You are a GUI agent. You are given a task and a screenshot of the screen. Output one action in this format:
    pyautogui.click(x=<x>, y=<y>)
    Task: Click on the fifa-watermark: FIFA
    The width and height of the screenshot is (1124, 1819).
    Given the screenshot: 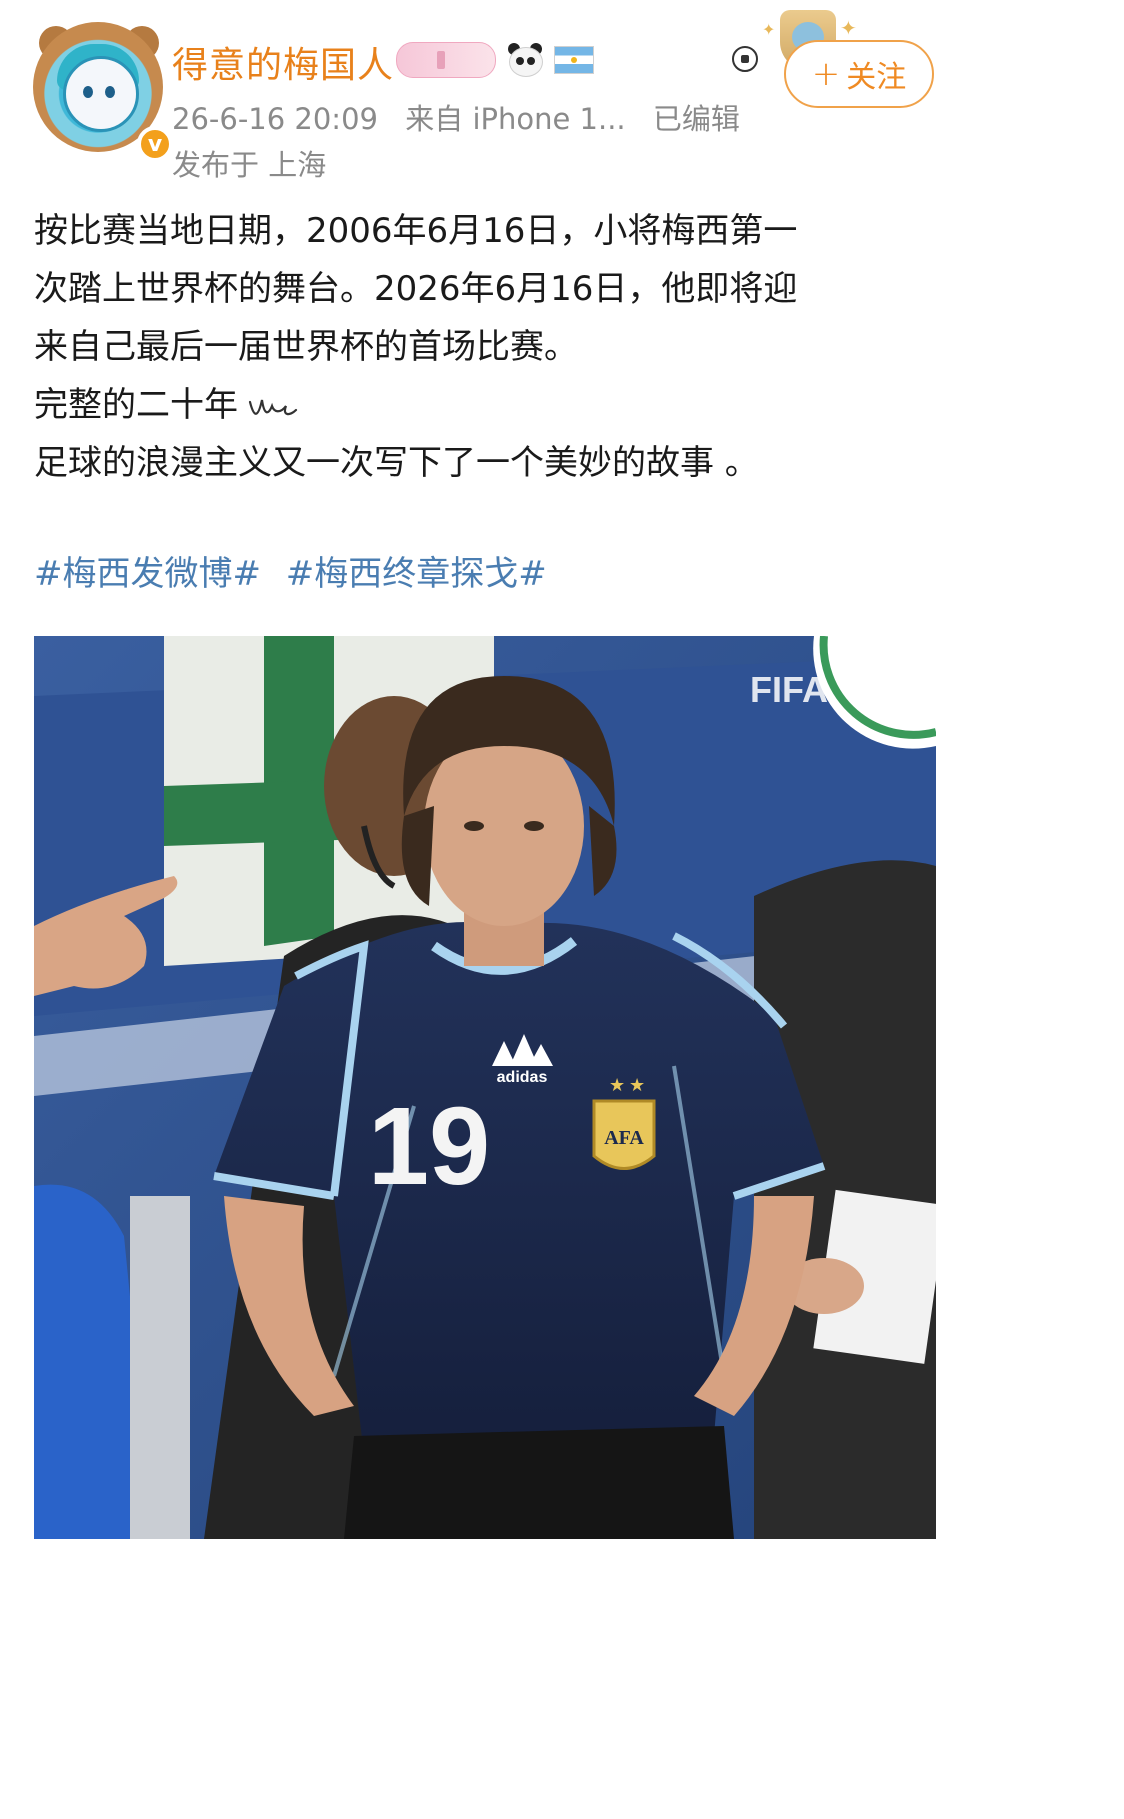 What is the action you would take?
    pyautogui.click(x=789, y=689)
    